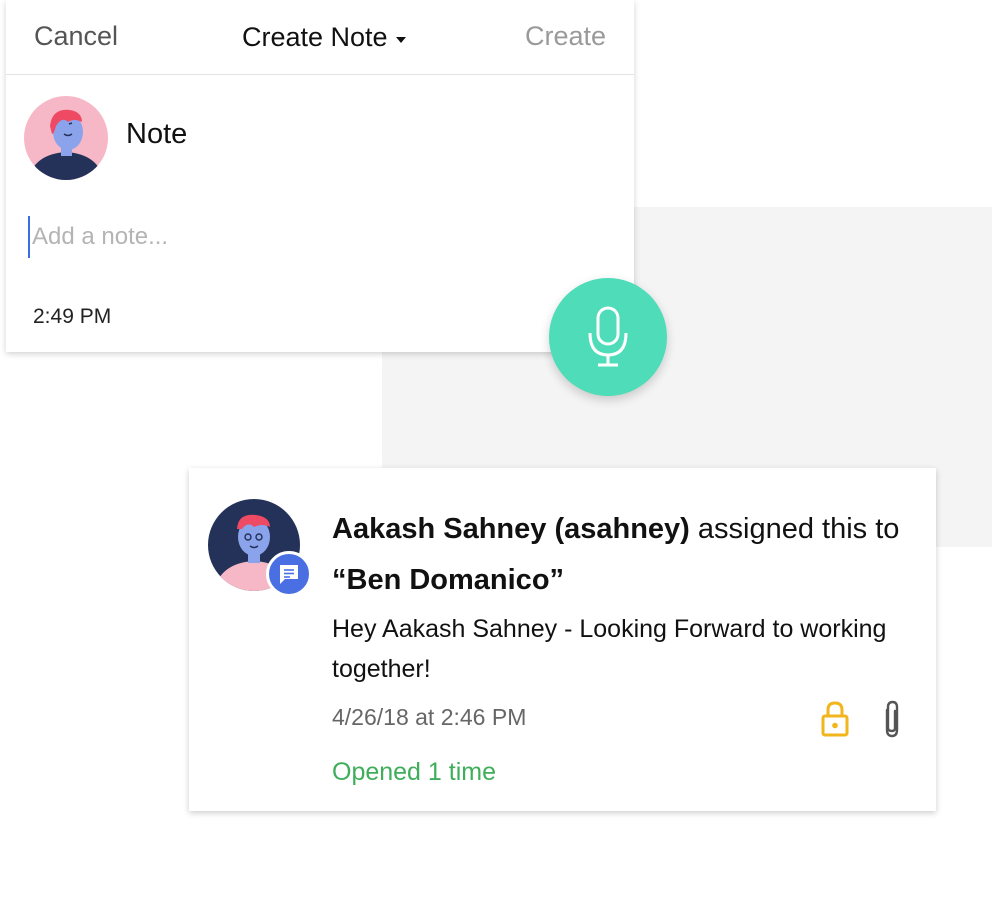 This screenshot has width=992, height=921. I want to click on note-type-dropdown: Create Note, so click(324, 37).